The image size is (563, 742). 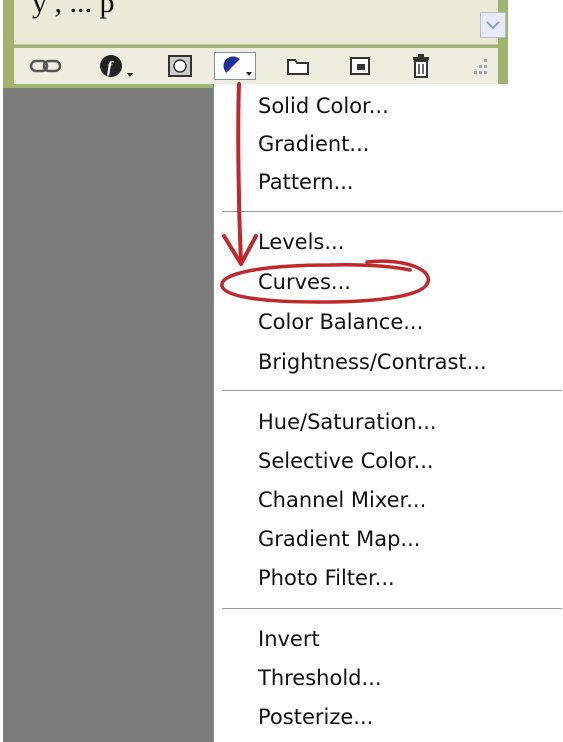 What do you see at coordinates (260, 22) in the screenshot?
I see `layers-list-area: y , ... p` at bounding box center [260, 22].